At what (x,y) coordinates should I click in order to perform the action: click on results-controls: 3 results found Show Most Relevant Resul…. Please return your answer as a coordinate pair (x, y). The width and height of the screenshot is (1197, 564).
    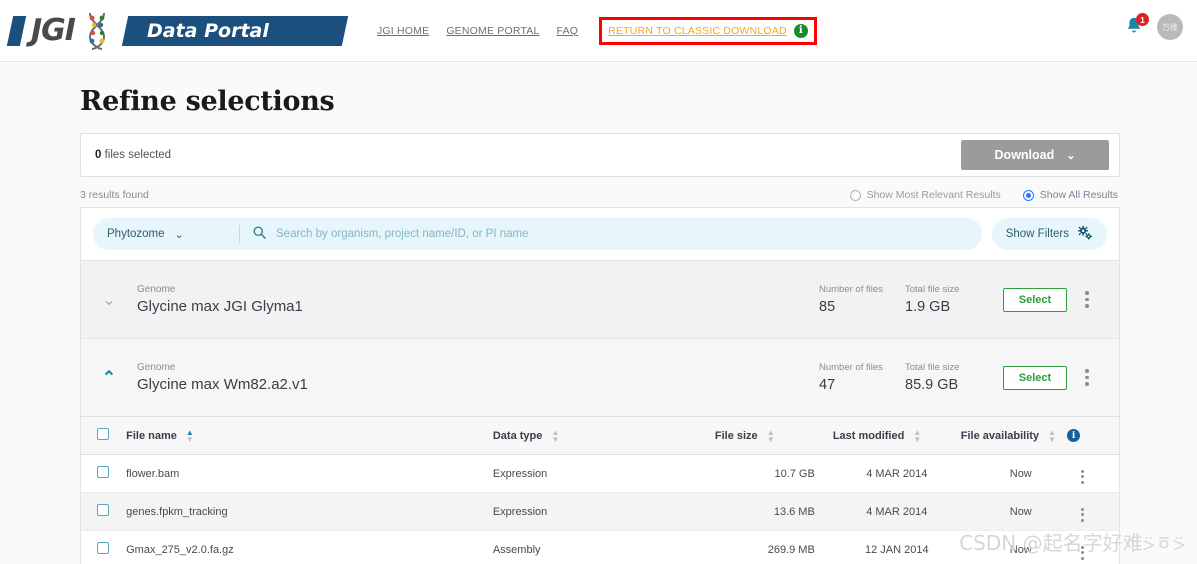
    Looking at the image, I should click on (600, 195).